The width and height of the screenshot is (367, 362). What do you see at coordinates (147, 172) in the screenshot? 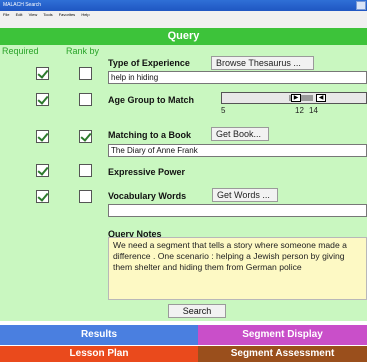
I see `expressive-power-label: Expressive Power` at bounding box center [147, 172].